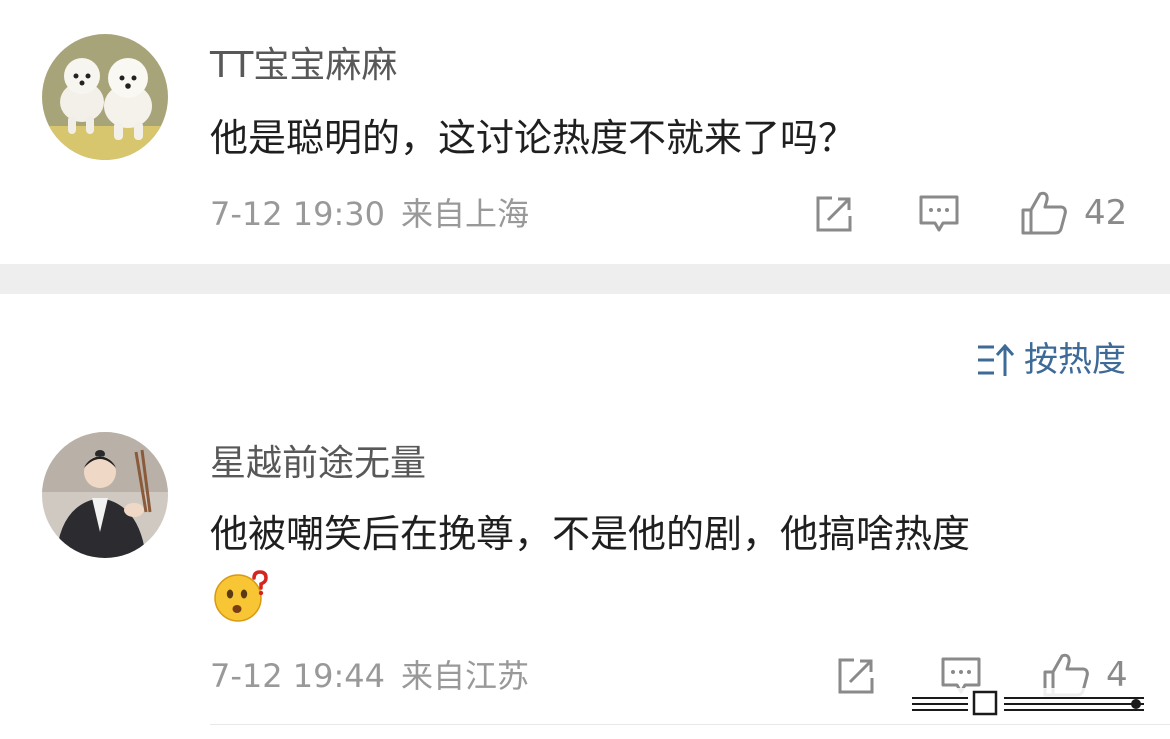 The image size is (1170, 739). I want to click on avatar-person-image, so click(105, 495).